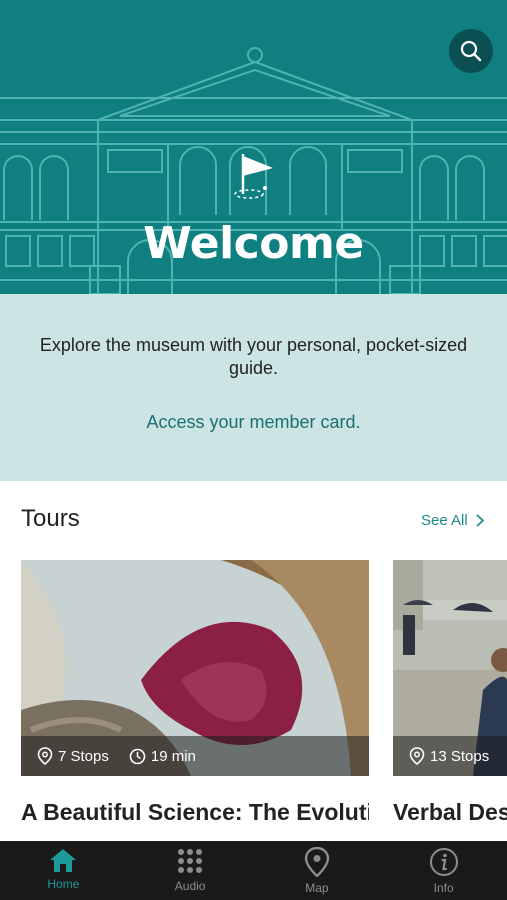  I want to click on see-all-label: See All, so click(444, 520).